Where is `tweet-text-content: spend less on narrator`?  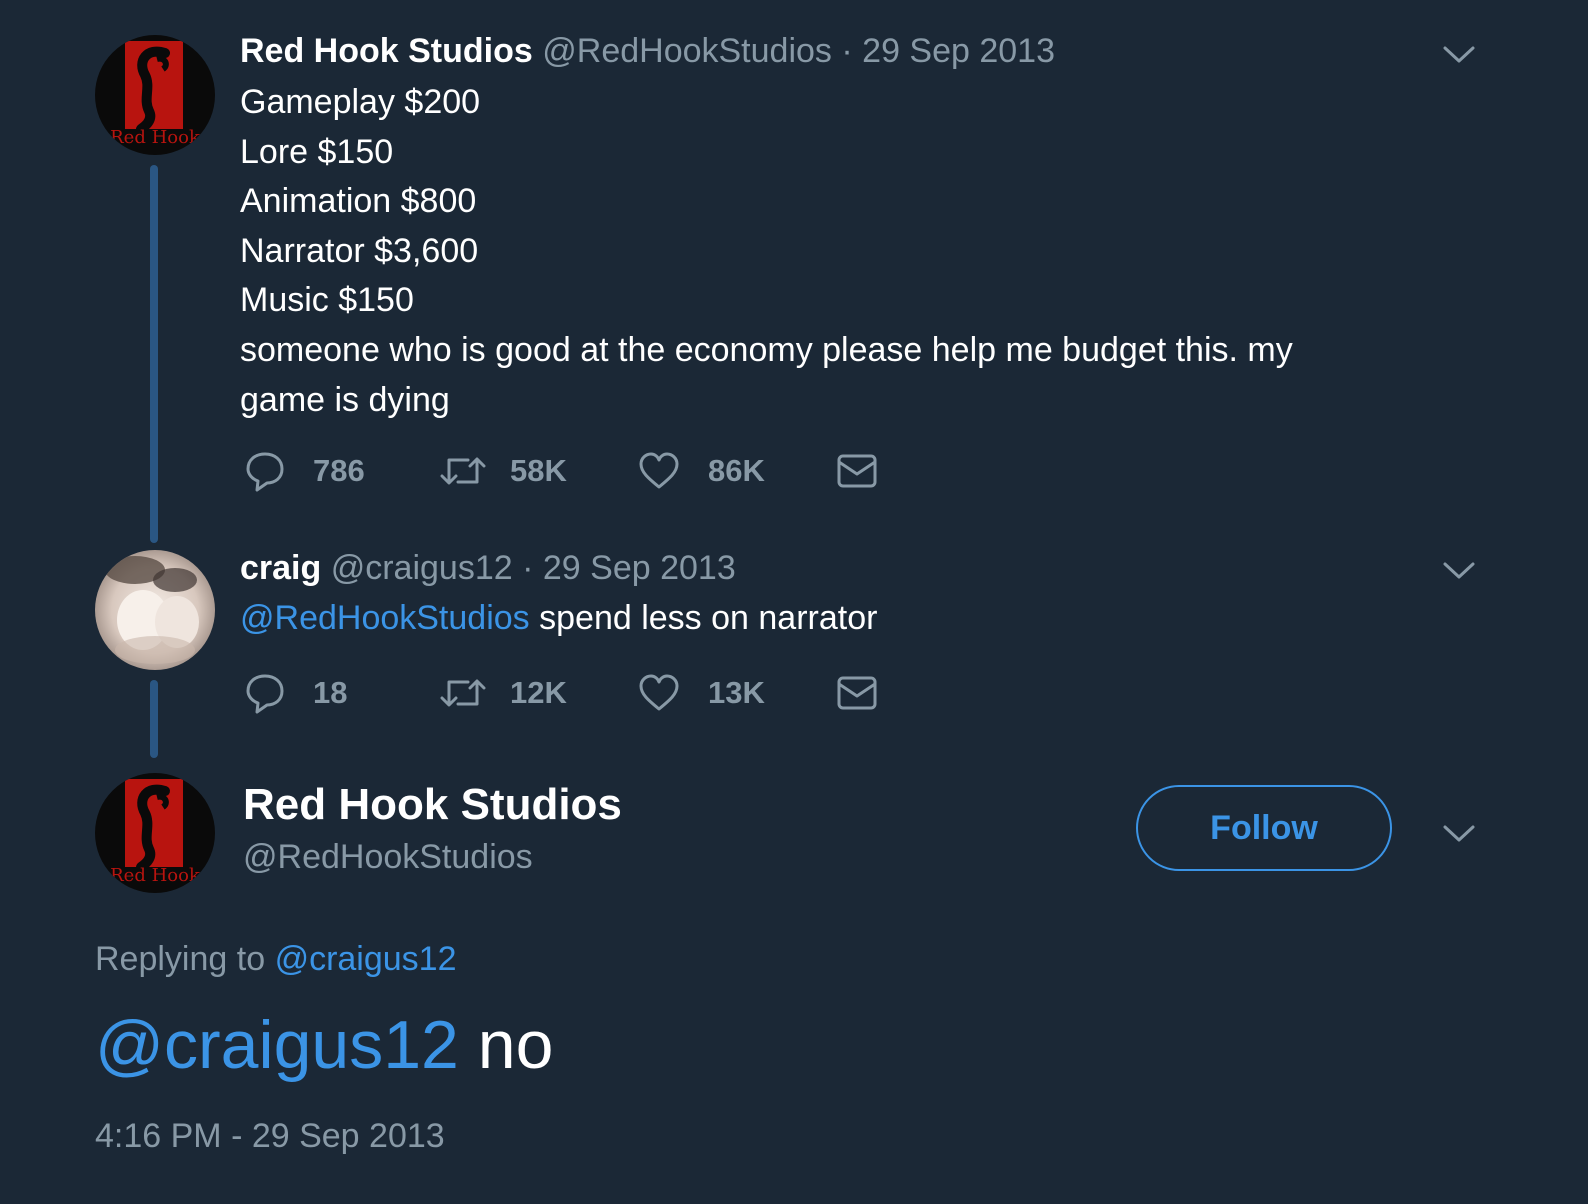 tweet-text-content: spend less on narrator is located at coordinates (708, 618).